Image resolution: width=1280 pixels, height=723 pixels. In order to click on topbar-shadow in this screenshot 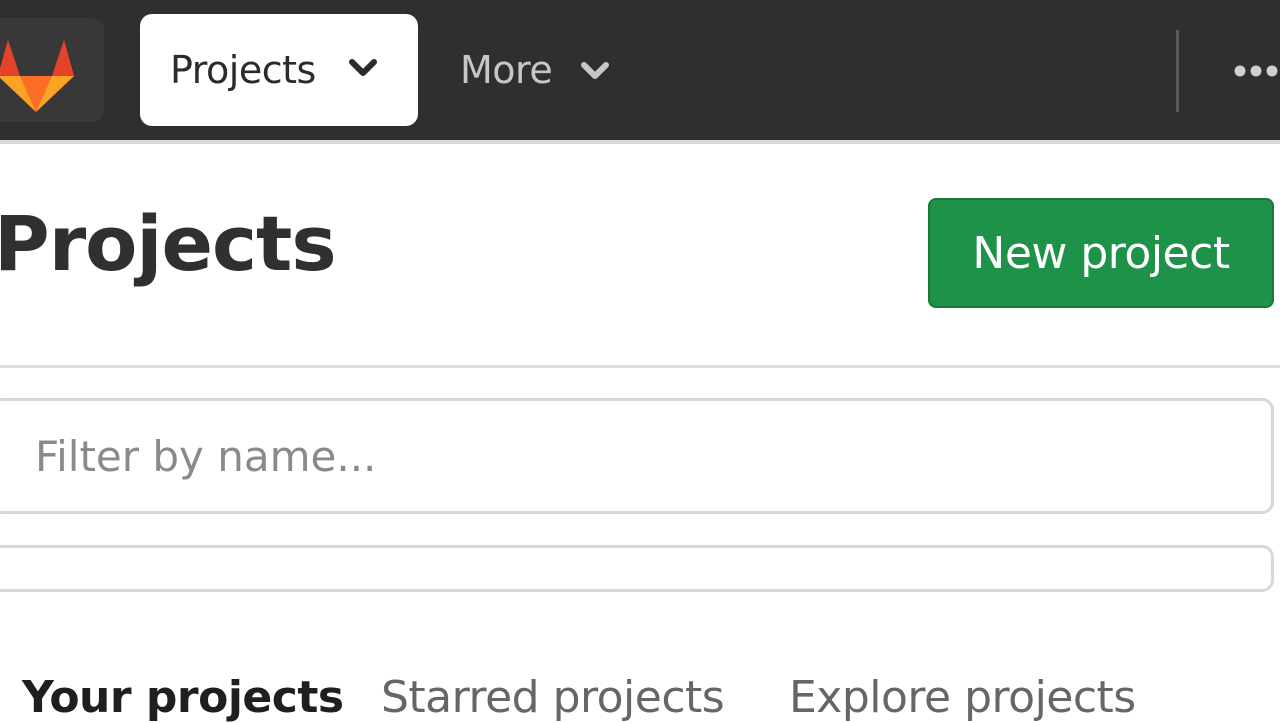, I will do `click(640, 142)`.